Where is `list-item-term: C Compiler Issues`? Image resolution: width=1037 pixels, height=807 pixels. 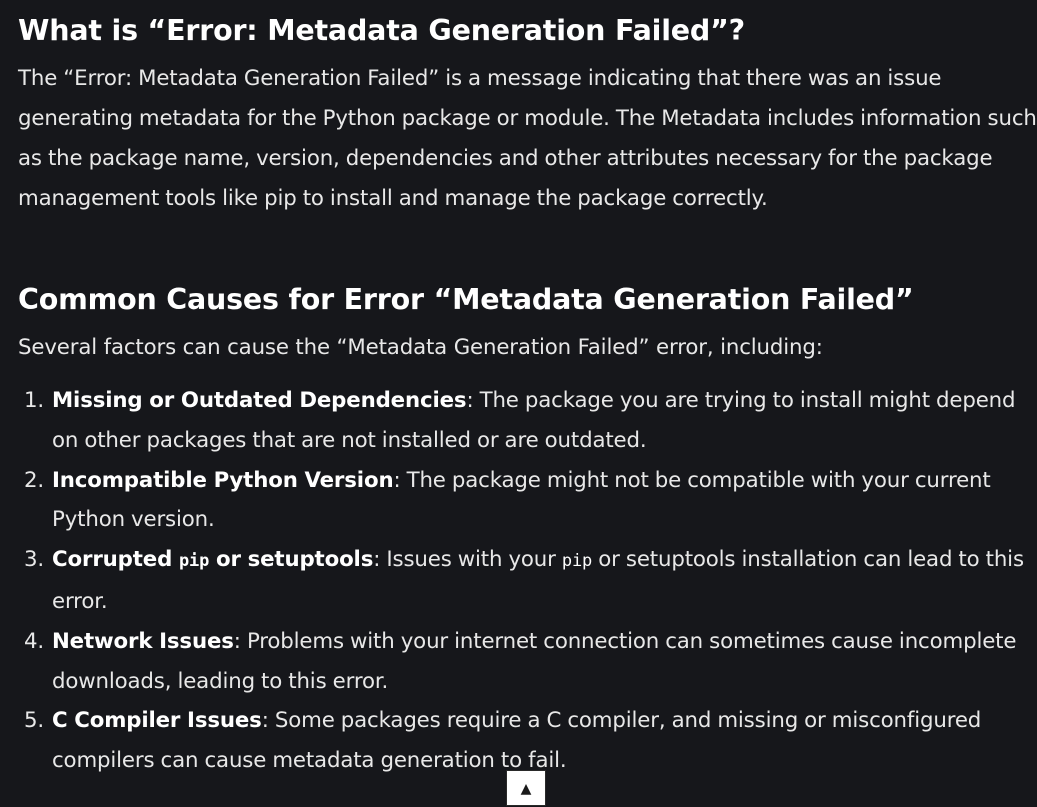
list-item-term: C Compiler Issues is located at coordinates (157, 721).